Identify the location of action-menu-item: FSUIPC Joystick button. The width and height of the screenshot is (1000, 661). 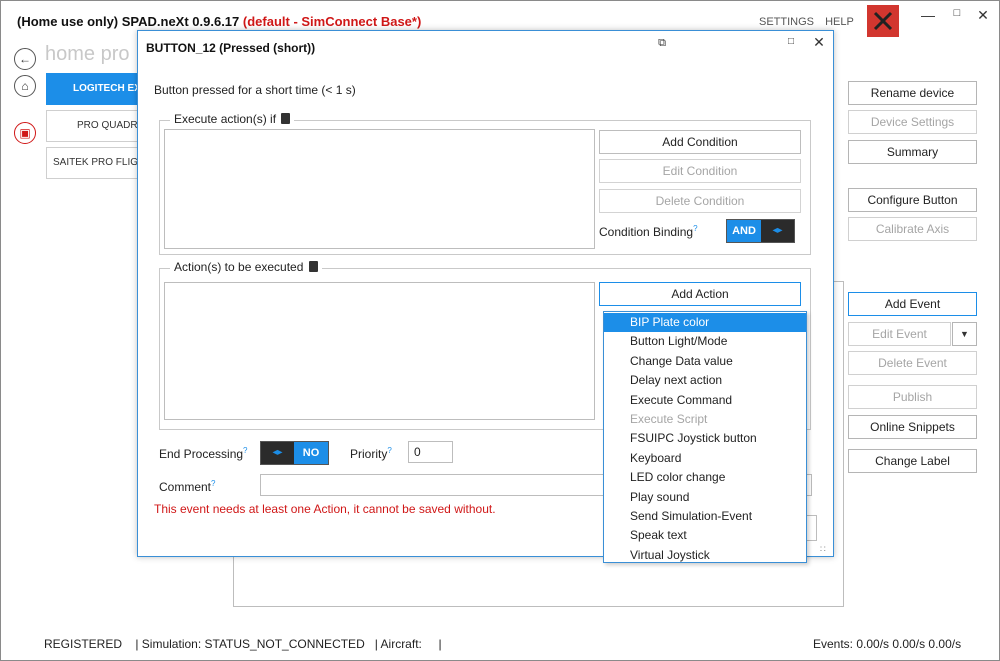
(705, 438).